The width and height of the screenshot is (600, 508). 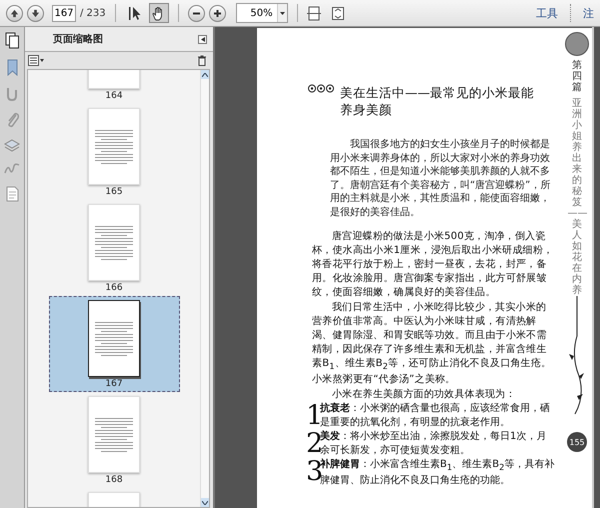 I want to click on page-total: / 233, so click(x=93, y=13).